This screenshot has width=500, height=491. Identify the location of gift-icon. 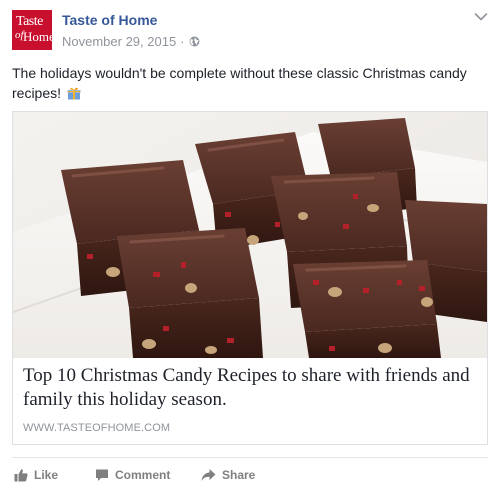
(74, 93).